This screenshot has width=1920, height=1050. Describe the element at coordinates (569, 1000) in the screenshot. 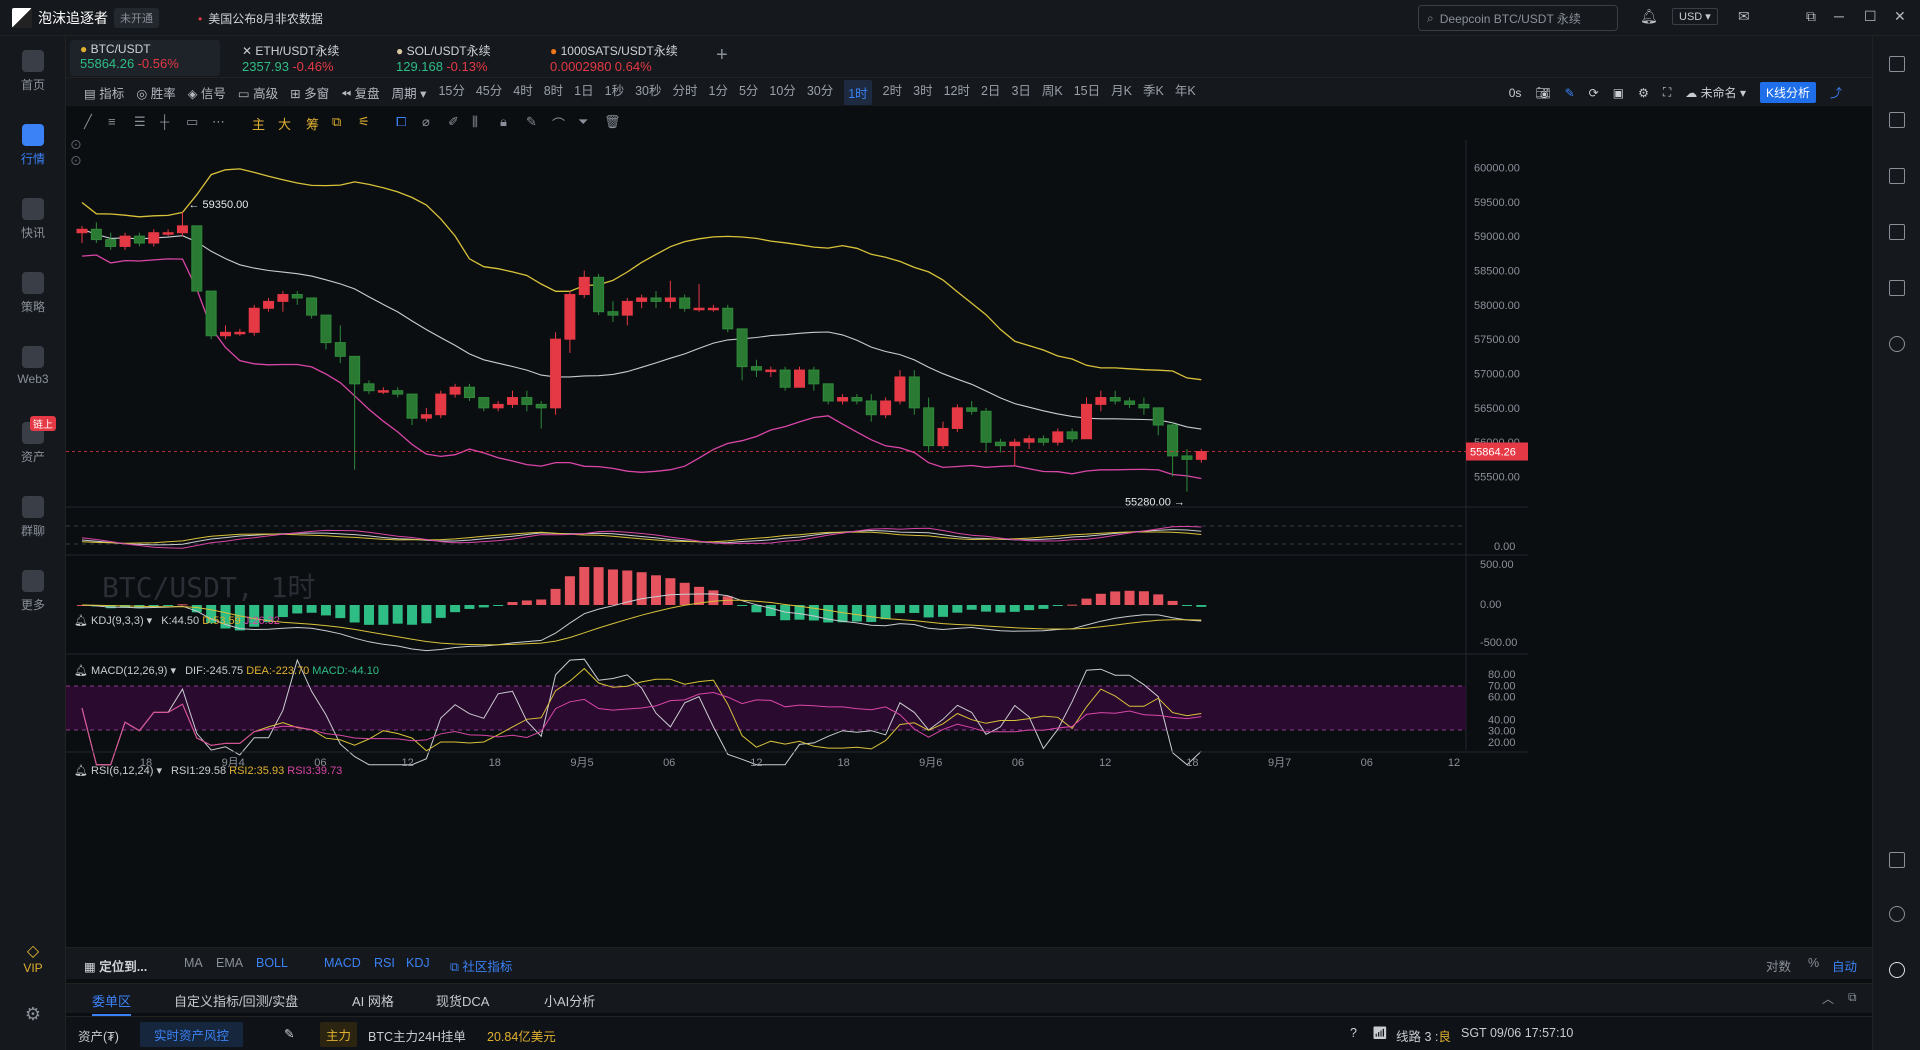

I see `tab-ai-analysis: 小AI分析` at that location.